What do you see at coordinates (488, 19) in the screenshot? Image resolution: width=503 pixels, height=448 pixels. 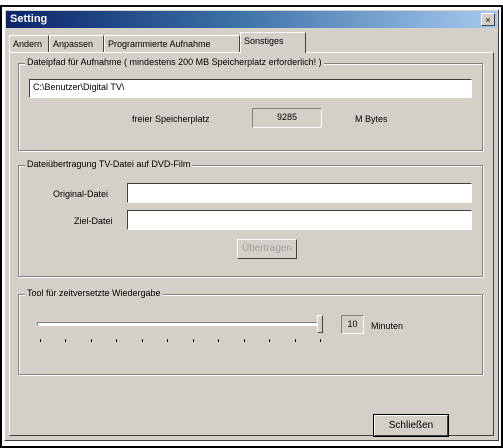 I see `close-icon: ×` at bounding box center [488, 19].